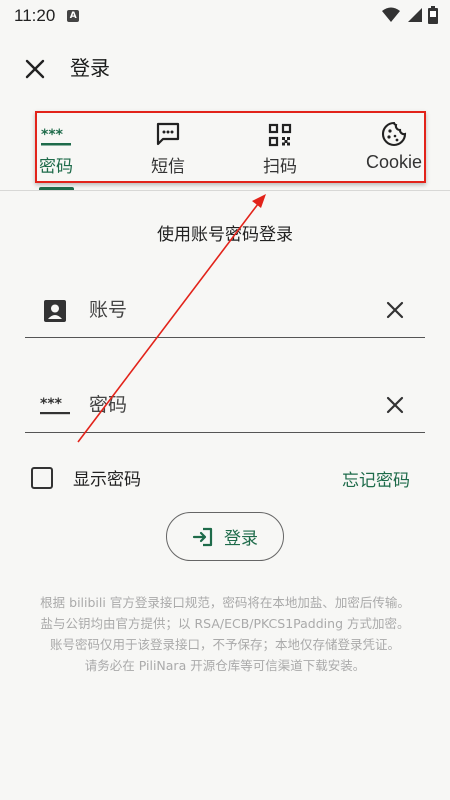  I want to click on clear-password-button, so click(395, 405).